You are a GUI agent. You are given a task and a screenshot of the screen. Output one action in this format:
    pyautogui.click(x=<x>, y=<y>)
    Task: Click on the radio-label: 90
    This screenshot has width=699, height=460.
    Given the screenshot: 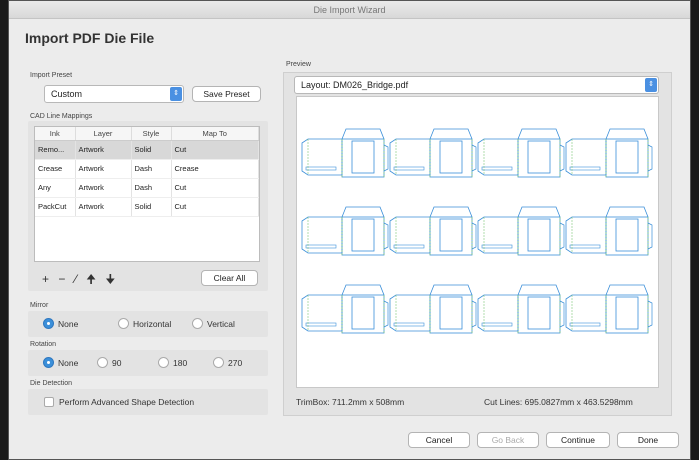 What is the action you would take?
    pyautogui.click(x=117, y=362)
    